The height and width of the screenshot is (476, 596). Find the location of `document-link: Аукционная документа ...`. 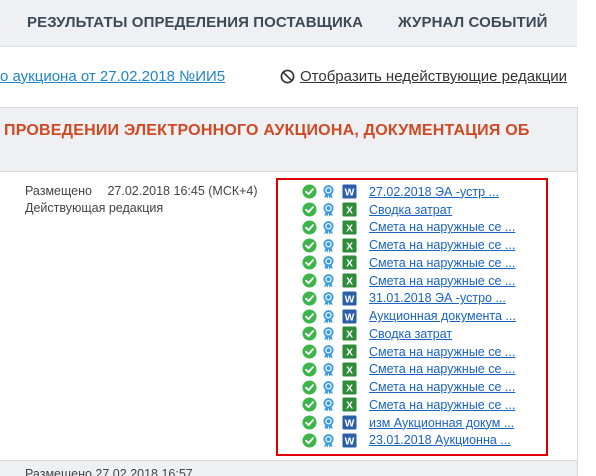

document-link: Аукционная документа ... is located at coordinates (442, 316).